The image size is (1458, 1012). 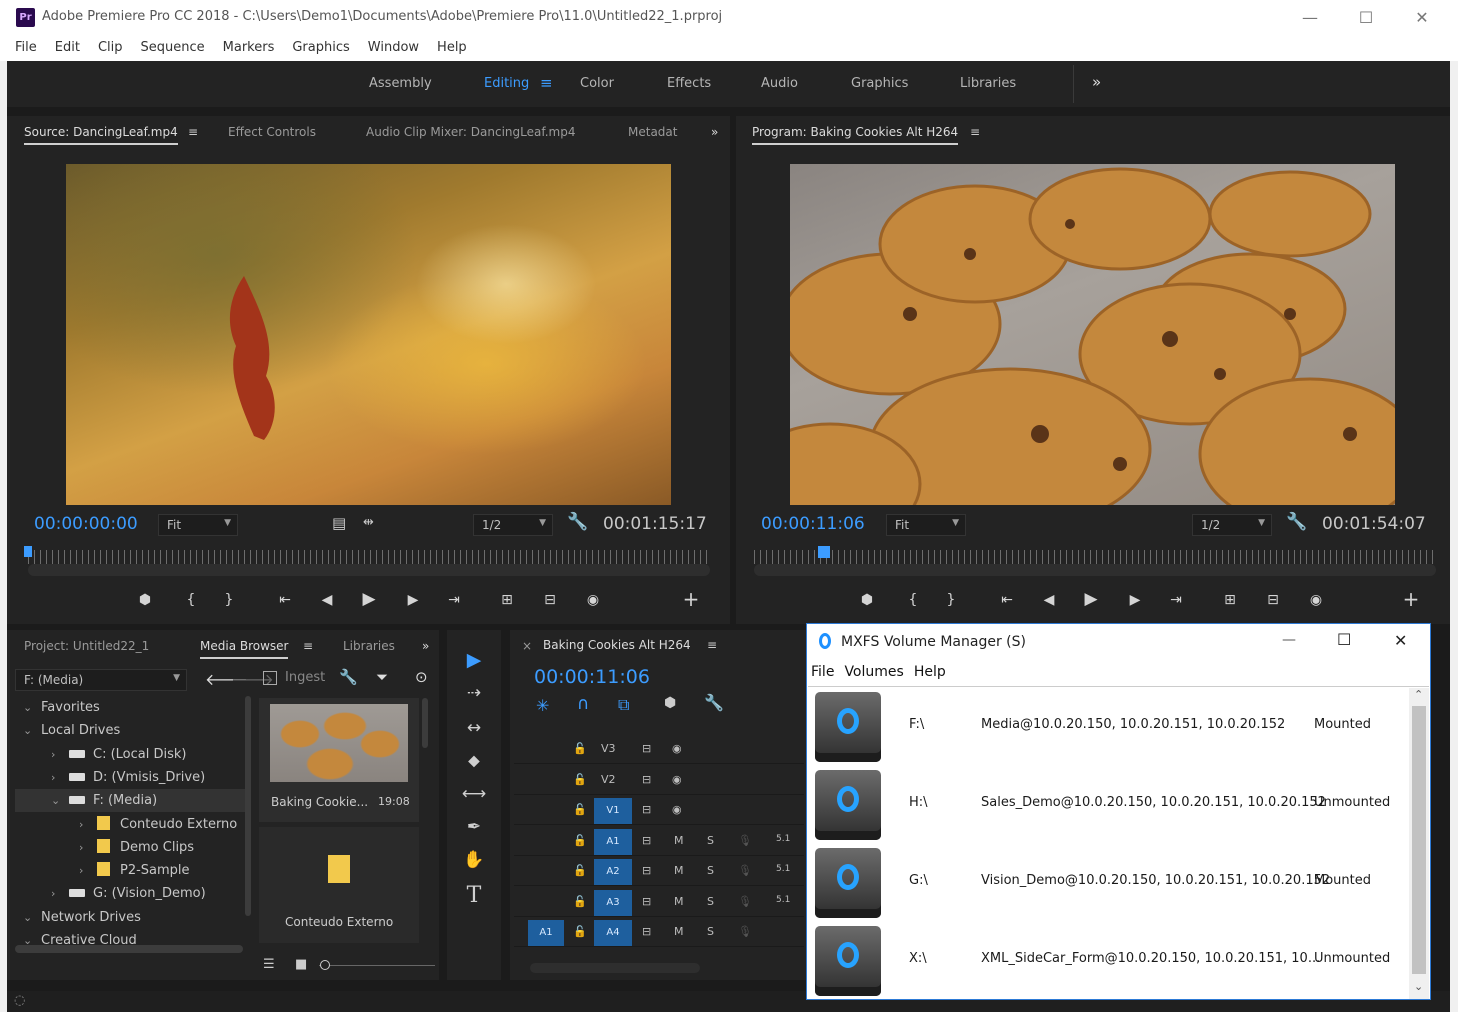 What do you see at coordinates (615, 968) in the screenshot?
I see `timeline-zoom-bar` at bounding box center [615, 968].